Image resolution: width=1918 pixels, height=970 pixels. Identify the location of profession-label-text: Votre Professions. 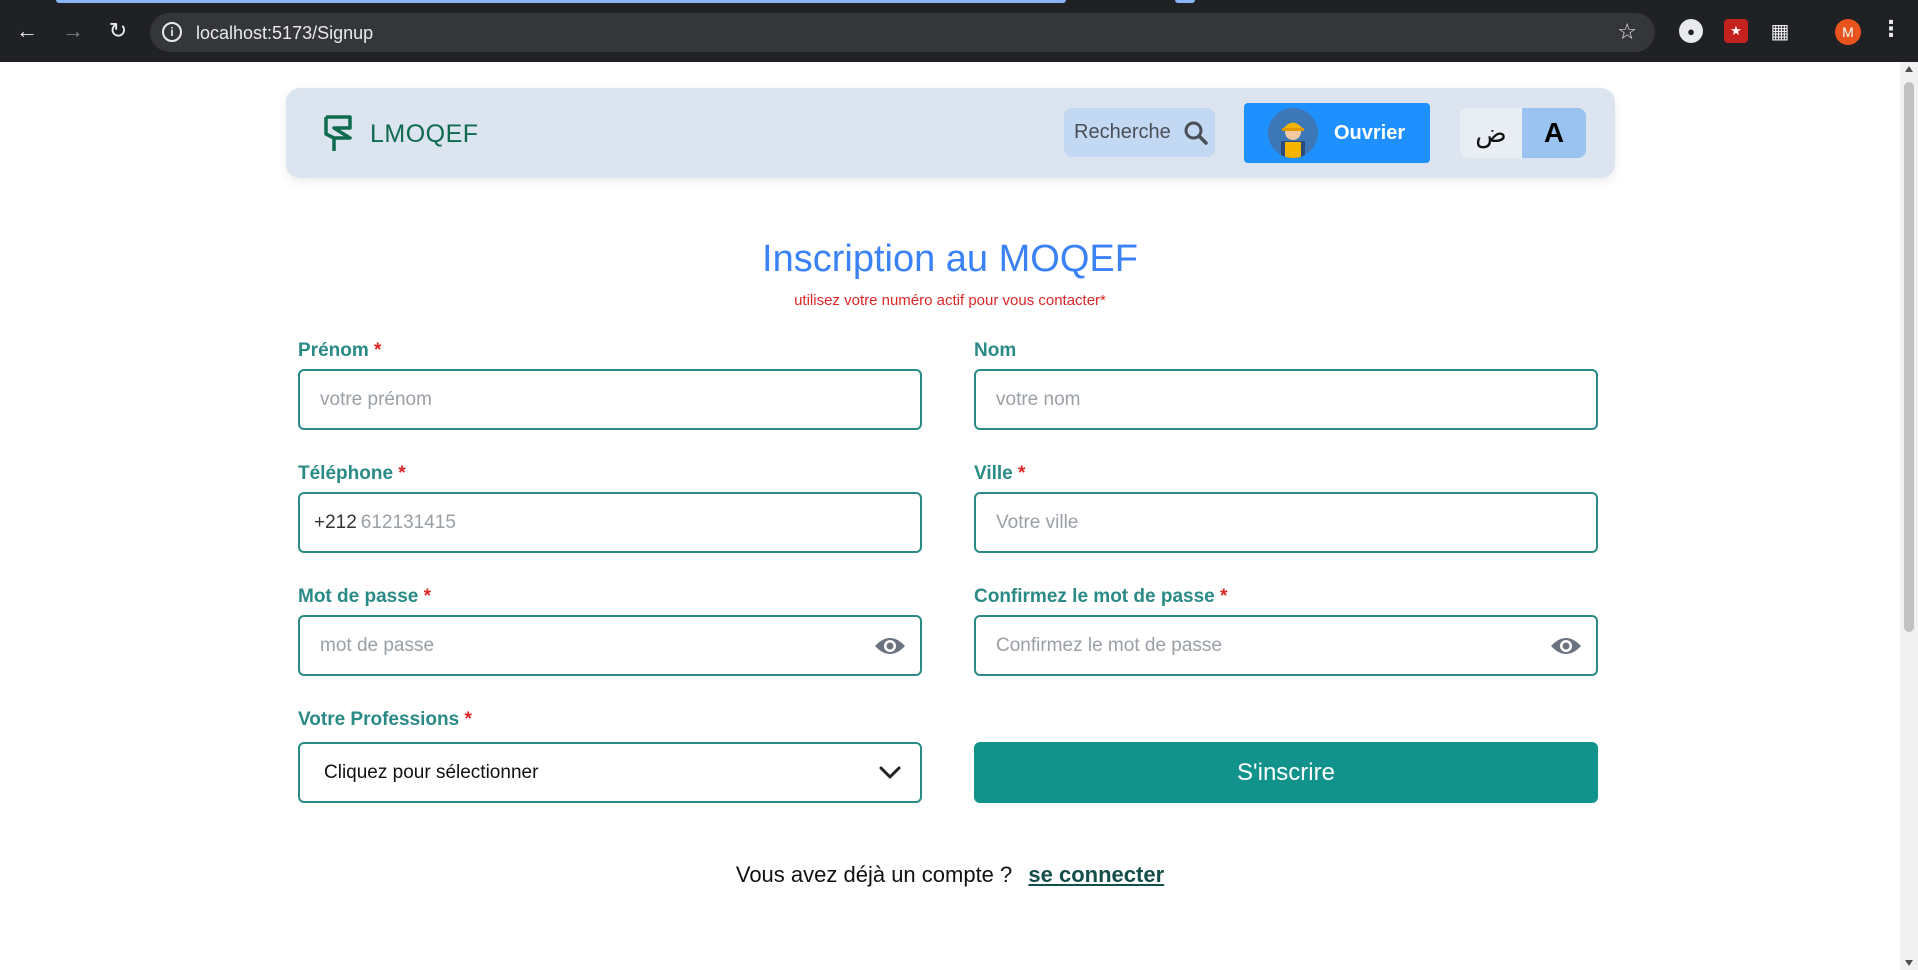
(379, 719).